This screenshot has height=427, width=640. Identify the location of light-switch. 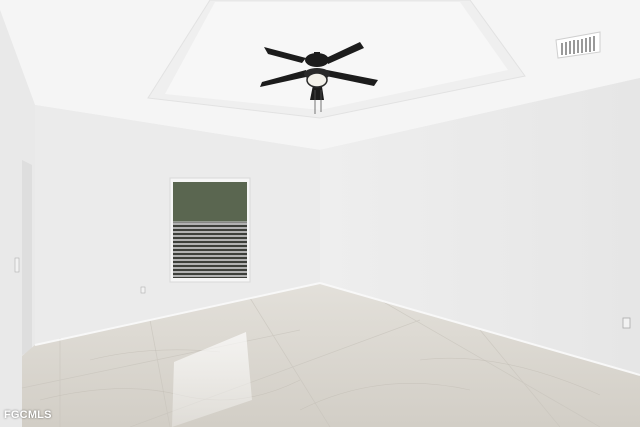
(17, 265).